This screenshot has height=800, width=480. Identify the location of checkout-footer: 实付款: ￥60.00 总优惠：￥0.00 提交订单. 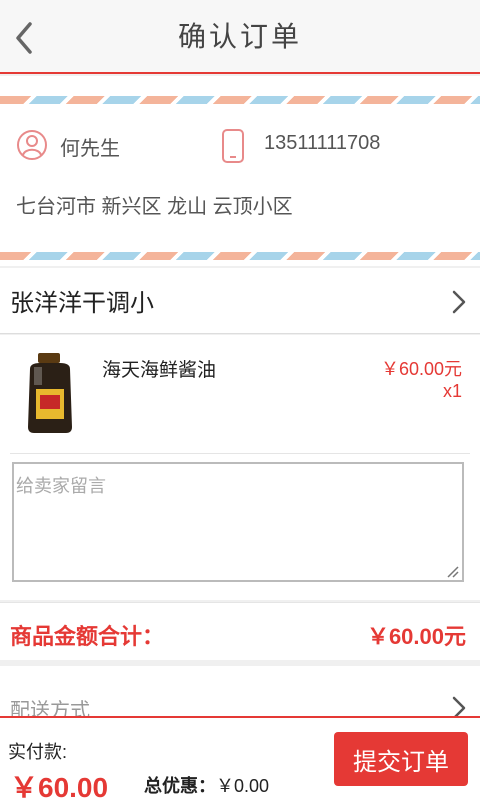
(240, 758).